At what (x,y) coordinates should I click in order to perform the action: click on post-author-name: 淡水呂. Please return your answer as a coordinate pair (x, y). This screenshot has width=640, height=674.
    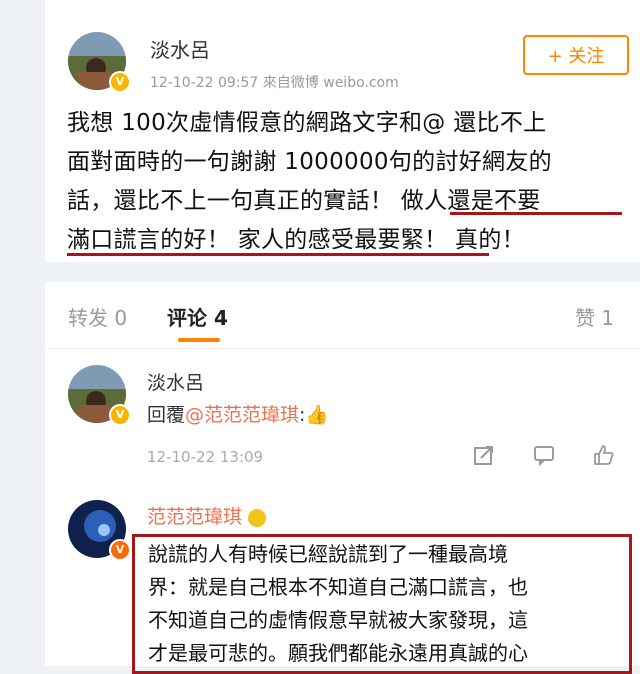
    Looking at the image, I should click on (180, 48).